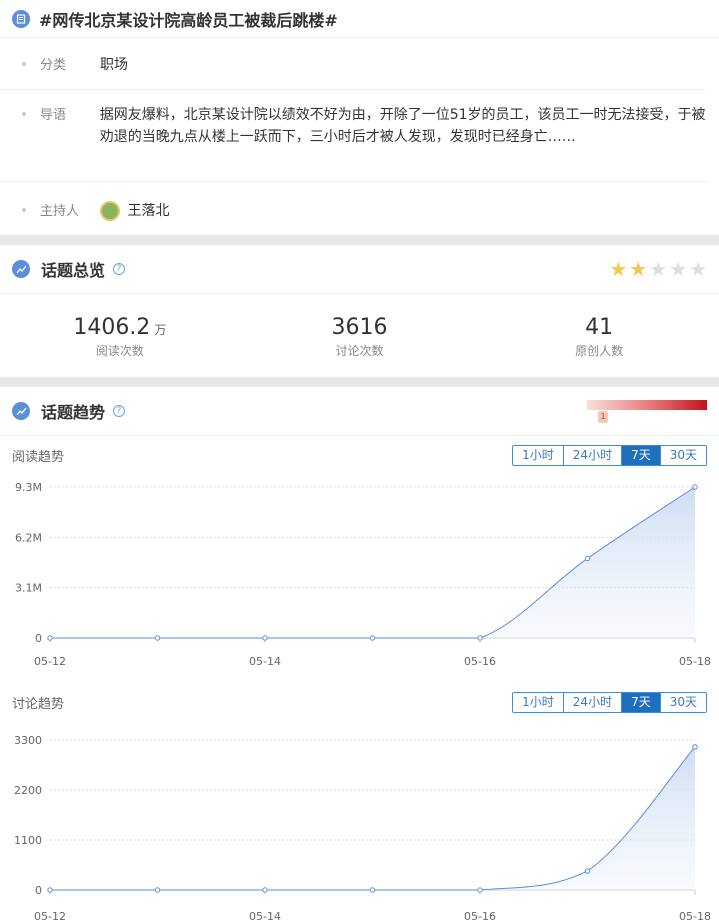 This screenshot has width=719, height=922. Describe the element at coordinates (28, 487) in the screenshot. I see `y-tick-label: 9.3M` at that location.